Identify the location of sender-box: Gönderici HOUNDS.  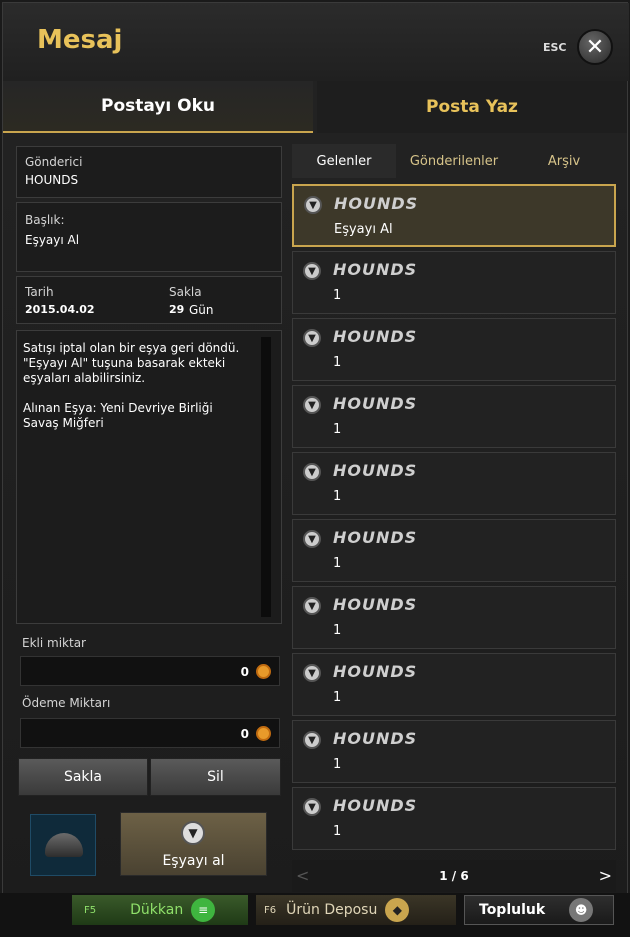
(149, 172).